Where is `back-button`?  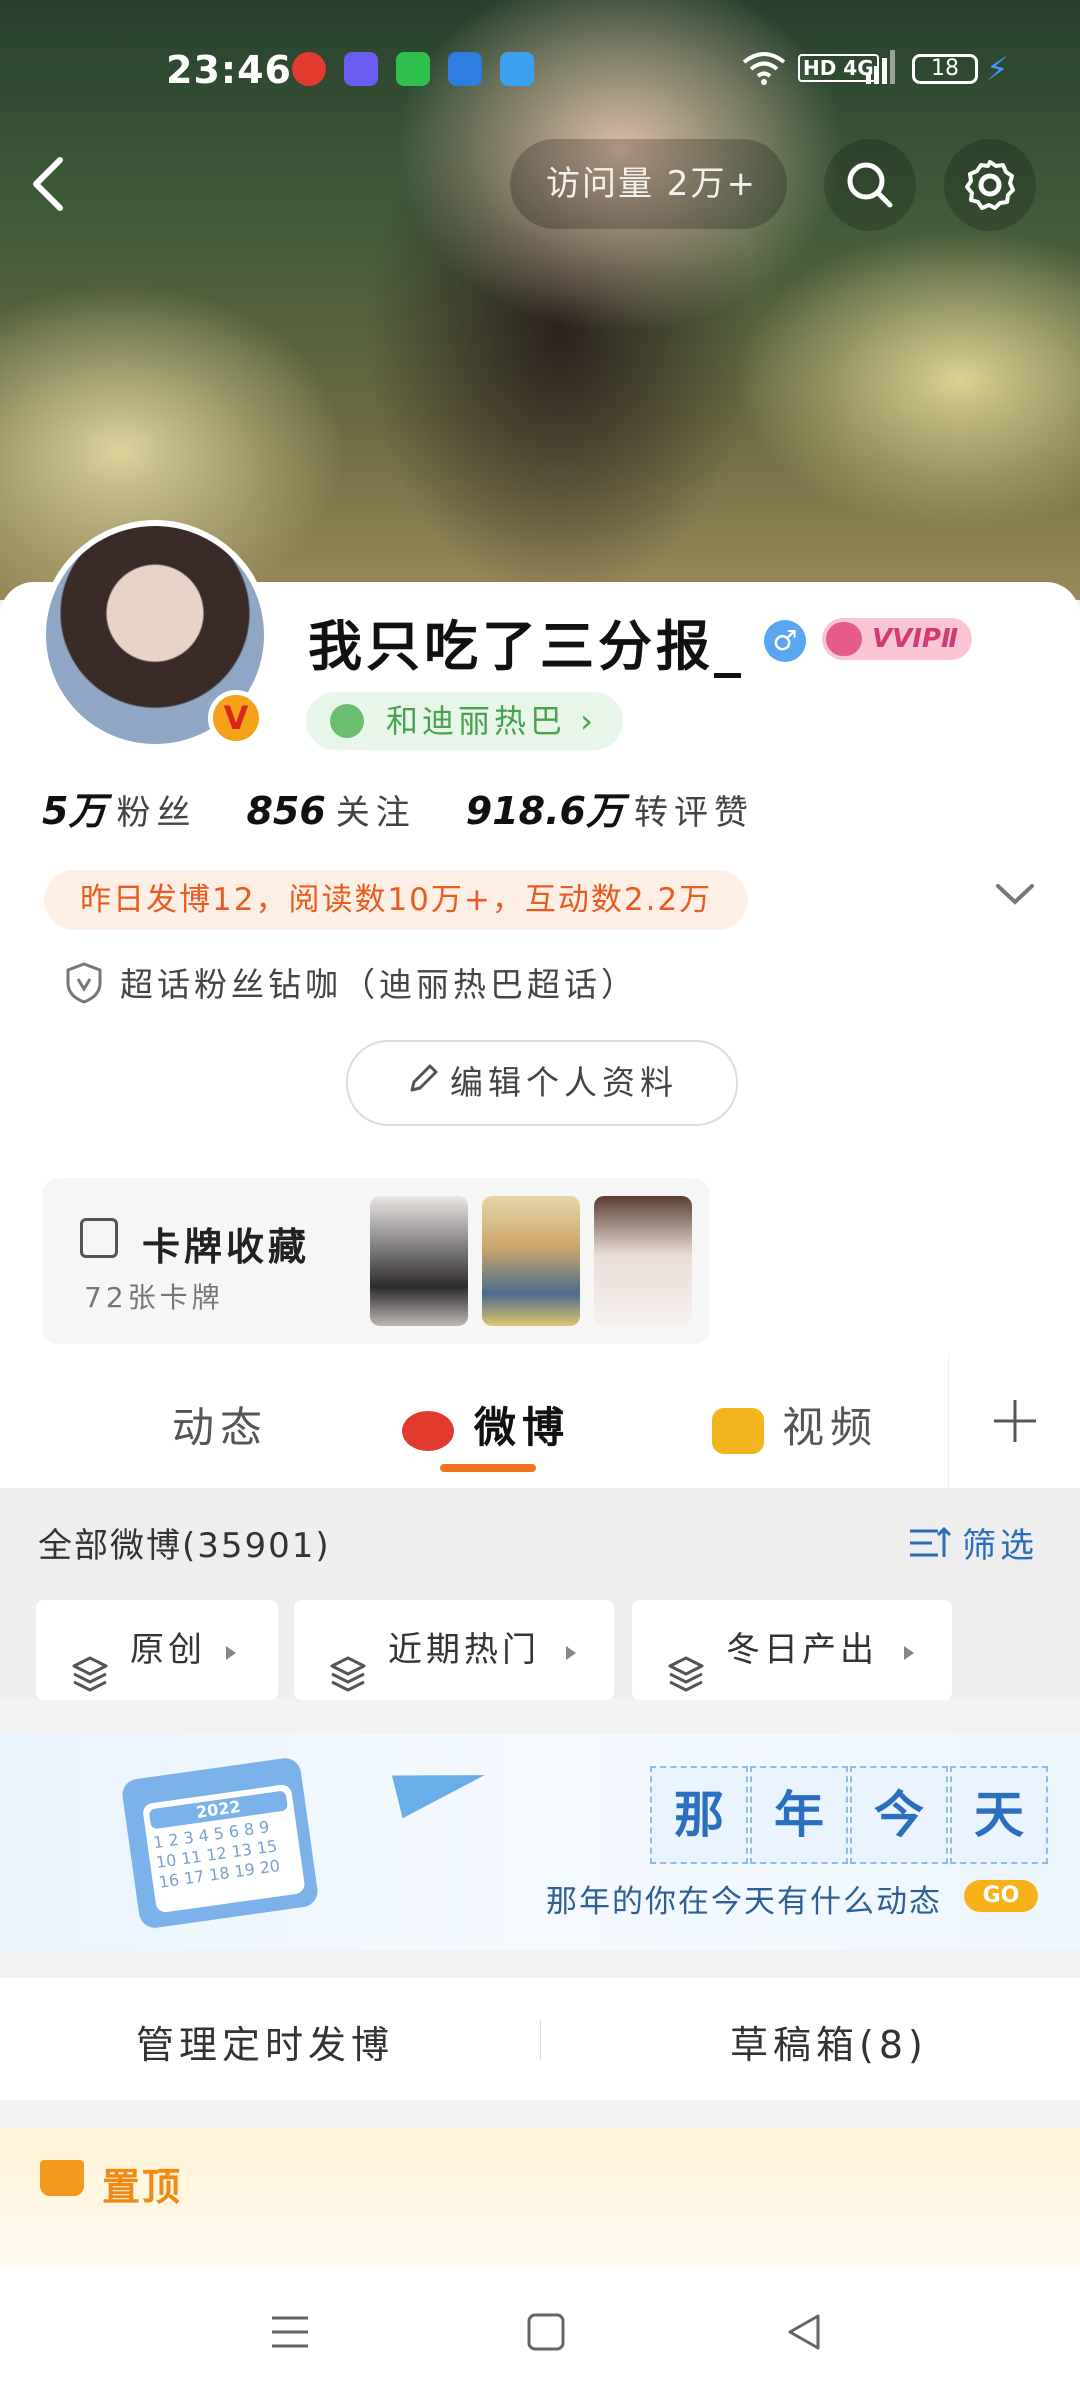
back-button is located at coordinates (58, 184).